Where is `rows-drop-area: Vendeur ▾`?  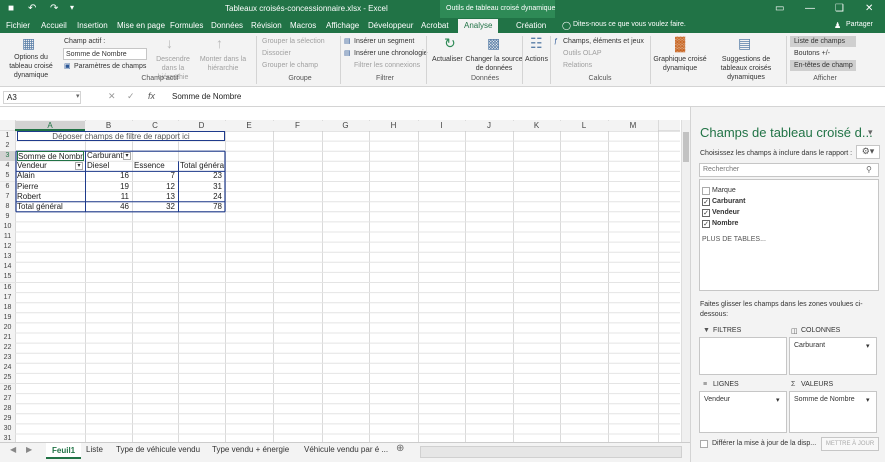
rows-drop-area: Vendeur ▾ is located at coordinates (743, 412).